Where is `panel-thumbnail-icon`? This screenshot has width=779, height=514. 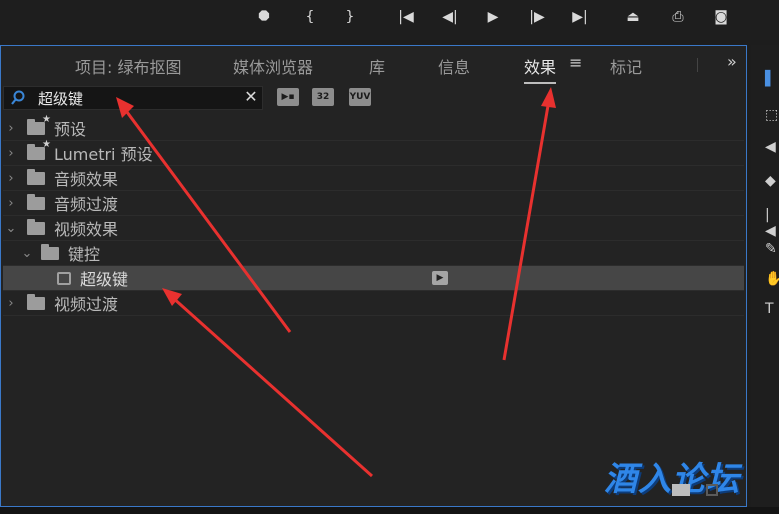
panel-thumbnail-icon is located at coordinates (681, 490).